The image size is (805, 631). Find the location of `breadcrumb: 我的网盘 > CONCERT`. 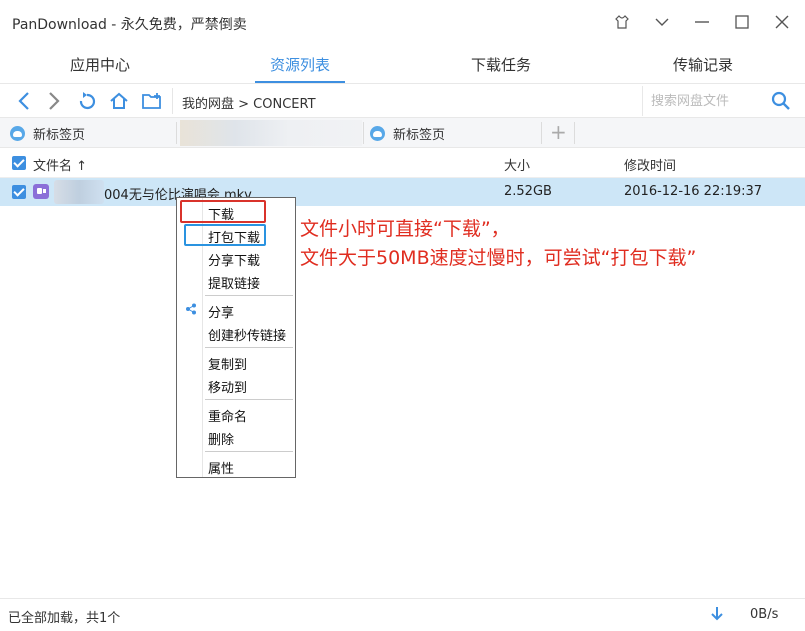

breadcrumb: 我的网盘 > CONCERT is located at coordinates (249, 102).